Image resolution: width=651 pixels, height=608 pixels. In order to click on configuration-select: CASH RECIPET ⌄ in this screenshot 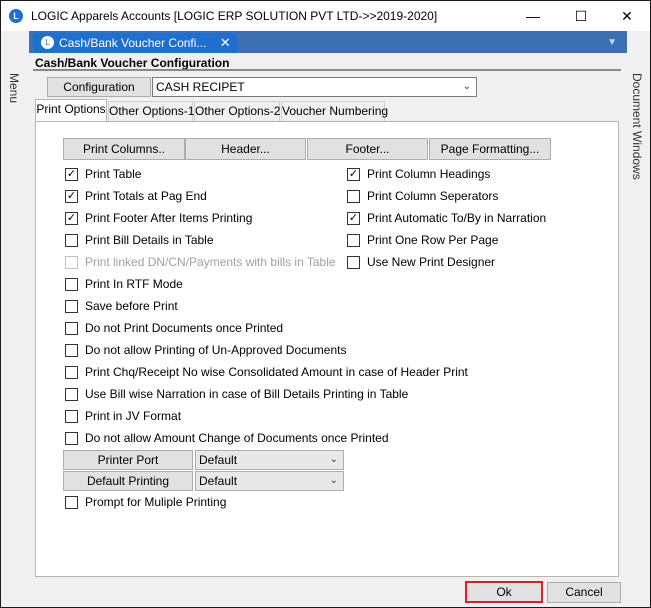, I will do `click(314, 87)`.